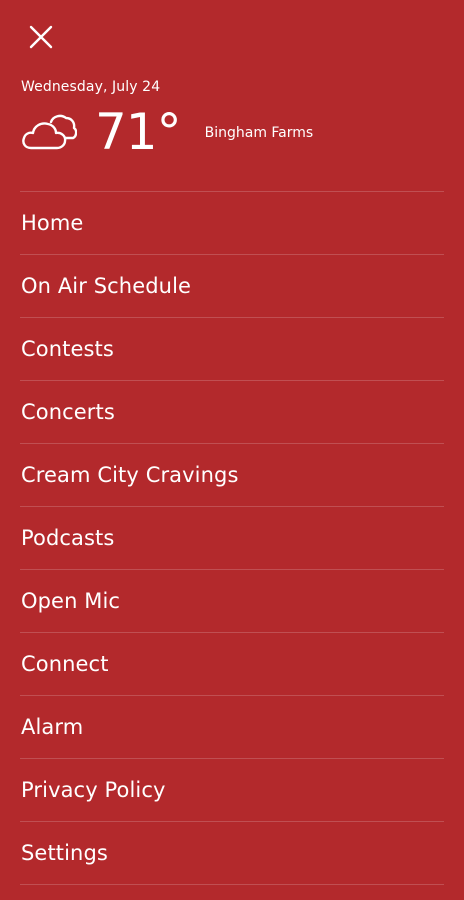  I want to click on menu-item-concerts: Concerts, so click(232, 412).